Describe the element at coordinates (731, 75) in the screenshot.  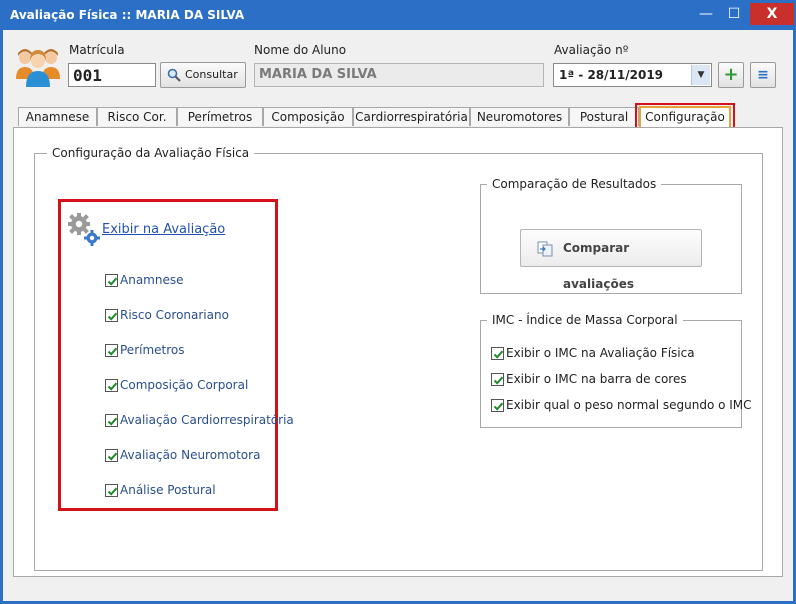
I see `add-avaliacao-button: +` at that location.